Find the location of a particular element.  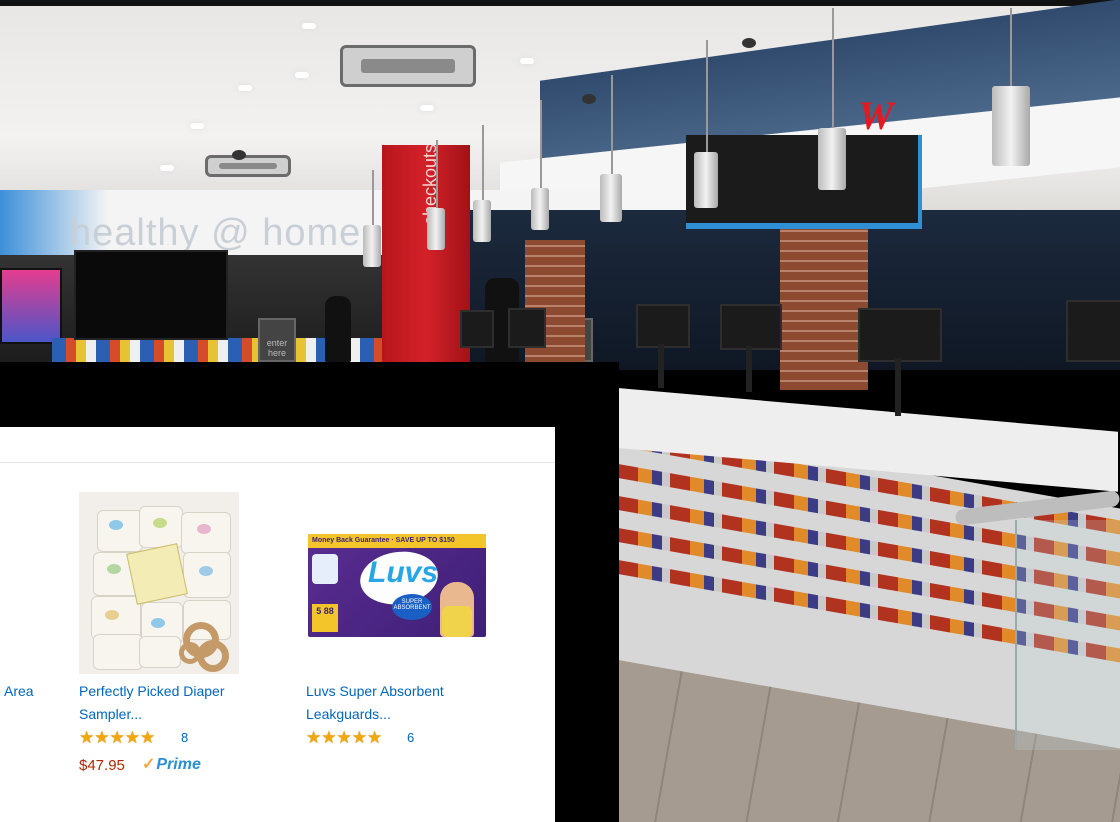

box-brand: Luvs is located at coordinates (403, 572).